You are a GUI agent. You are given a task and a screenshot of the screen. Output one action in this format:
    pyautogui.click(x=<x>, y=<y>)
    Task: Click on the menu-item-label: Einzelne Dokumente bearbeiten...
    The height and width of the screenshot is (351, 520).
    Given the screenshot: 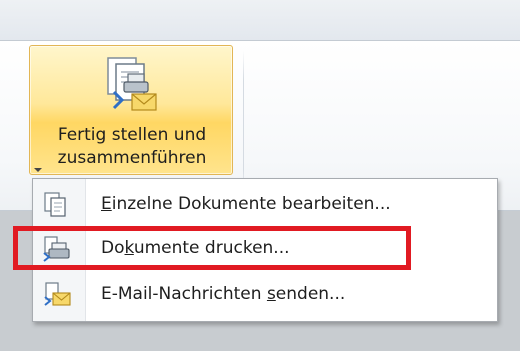 What is the action you would take?
    pyautogui.click(x=246, y=204)
    